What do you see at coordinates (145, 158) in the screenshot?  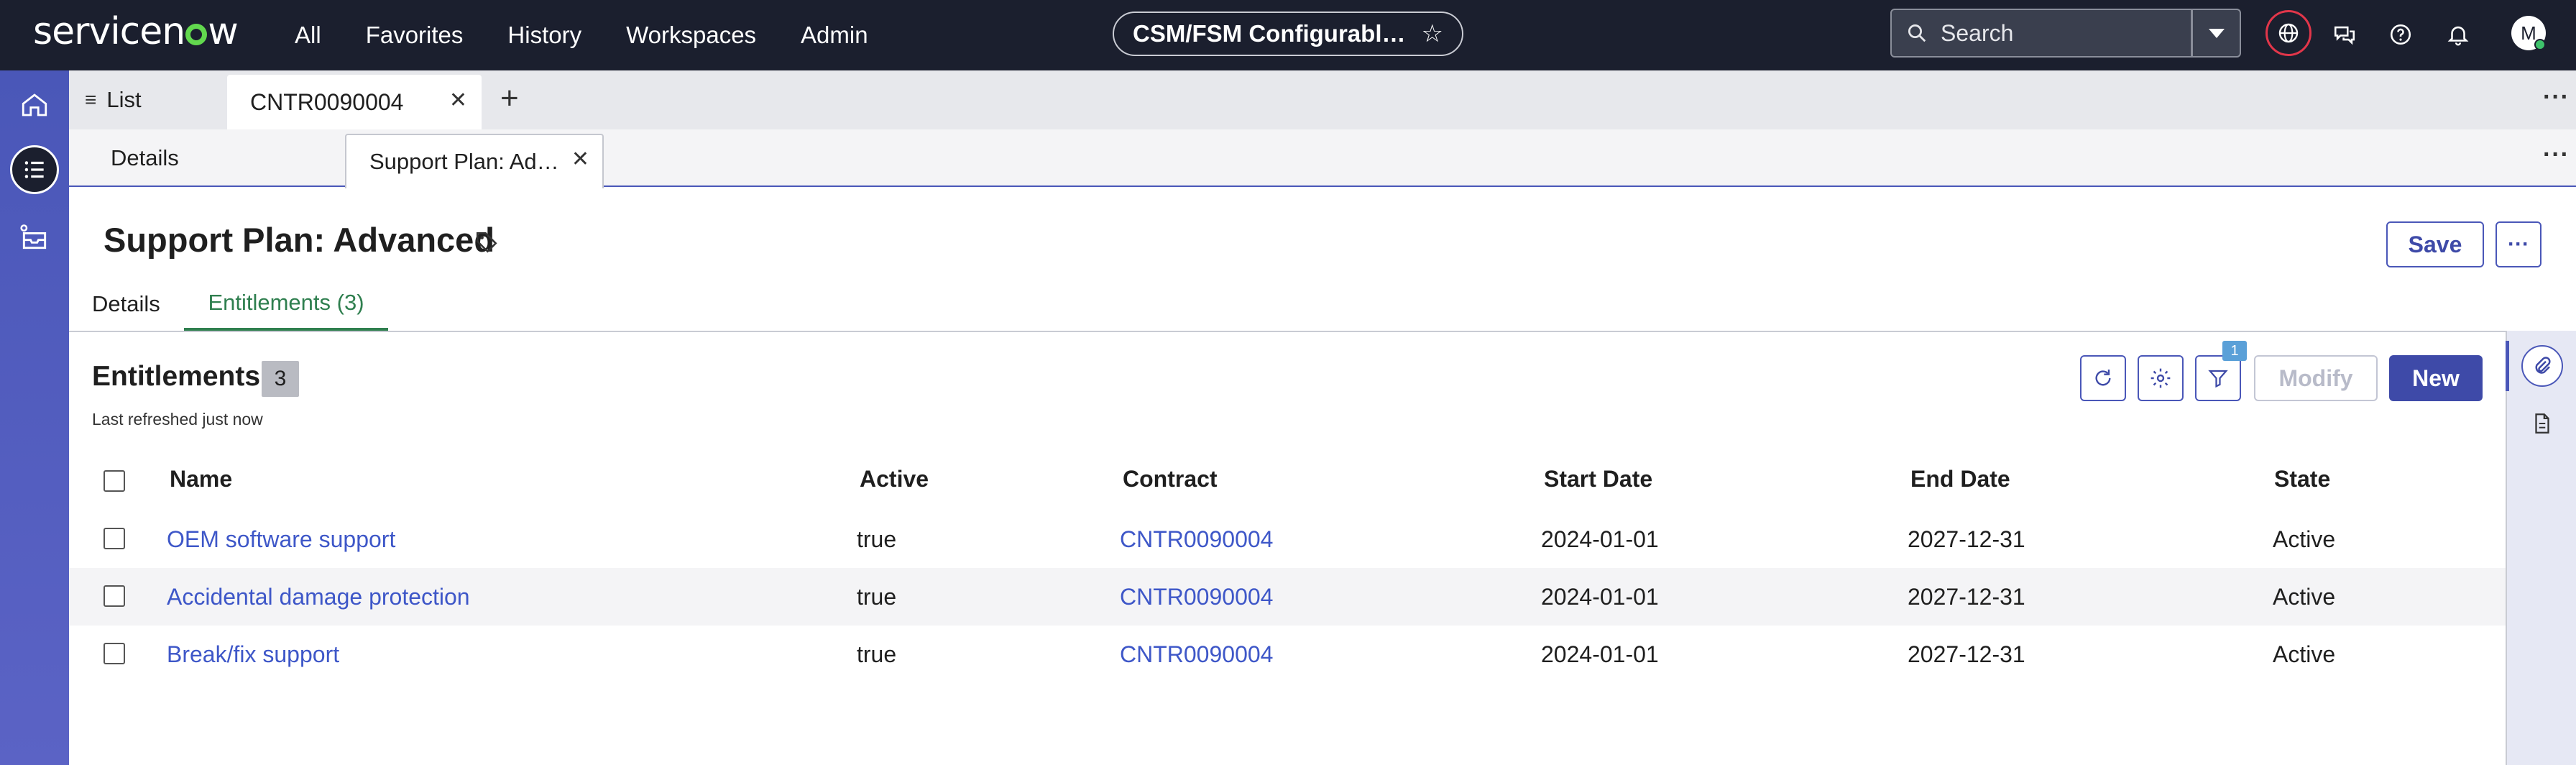 I see `subtab-details: Details` at bounding box center [145, 158].